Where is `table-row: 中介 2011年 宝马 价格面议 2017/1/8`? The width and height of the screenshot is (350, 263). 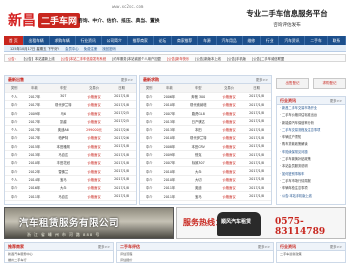 table-row: 中介 2011年 宝马 价格面议 2017/1/8 is located at coordinates (205, 196).